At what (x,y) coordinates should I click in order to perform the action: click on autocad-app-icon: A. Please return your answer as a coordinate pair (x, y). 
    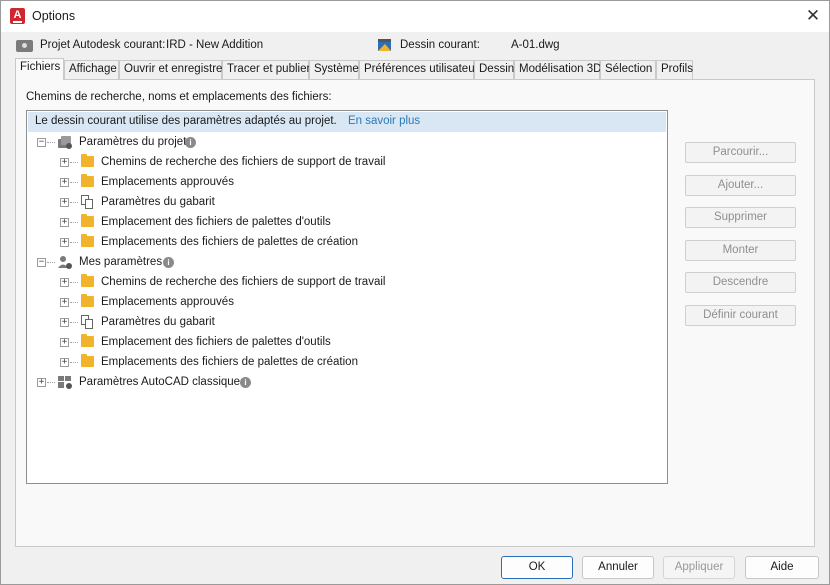
    Looking at the image, I should click on (17, 16).